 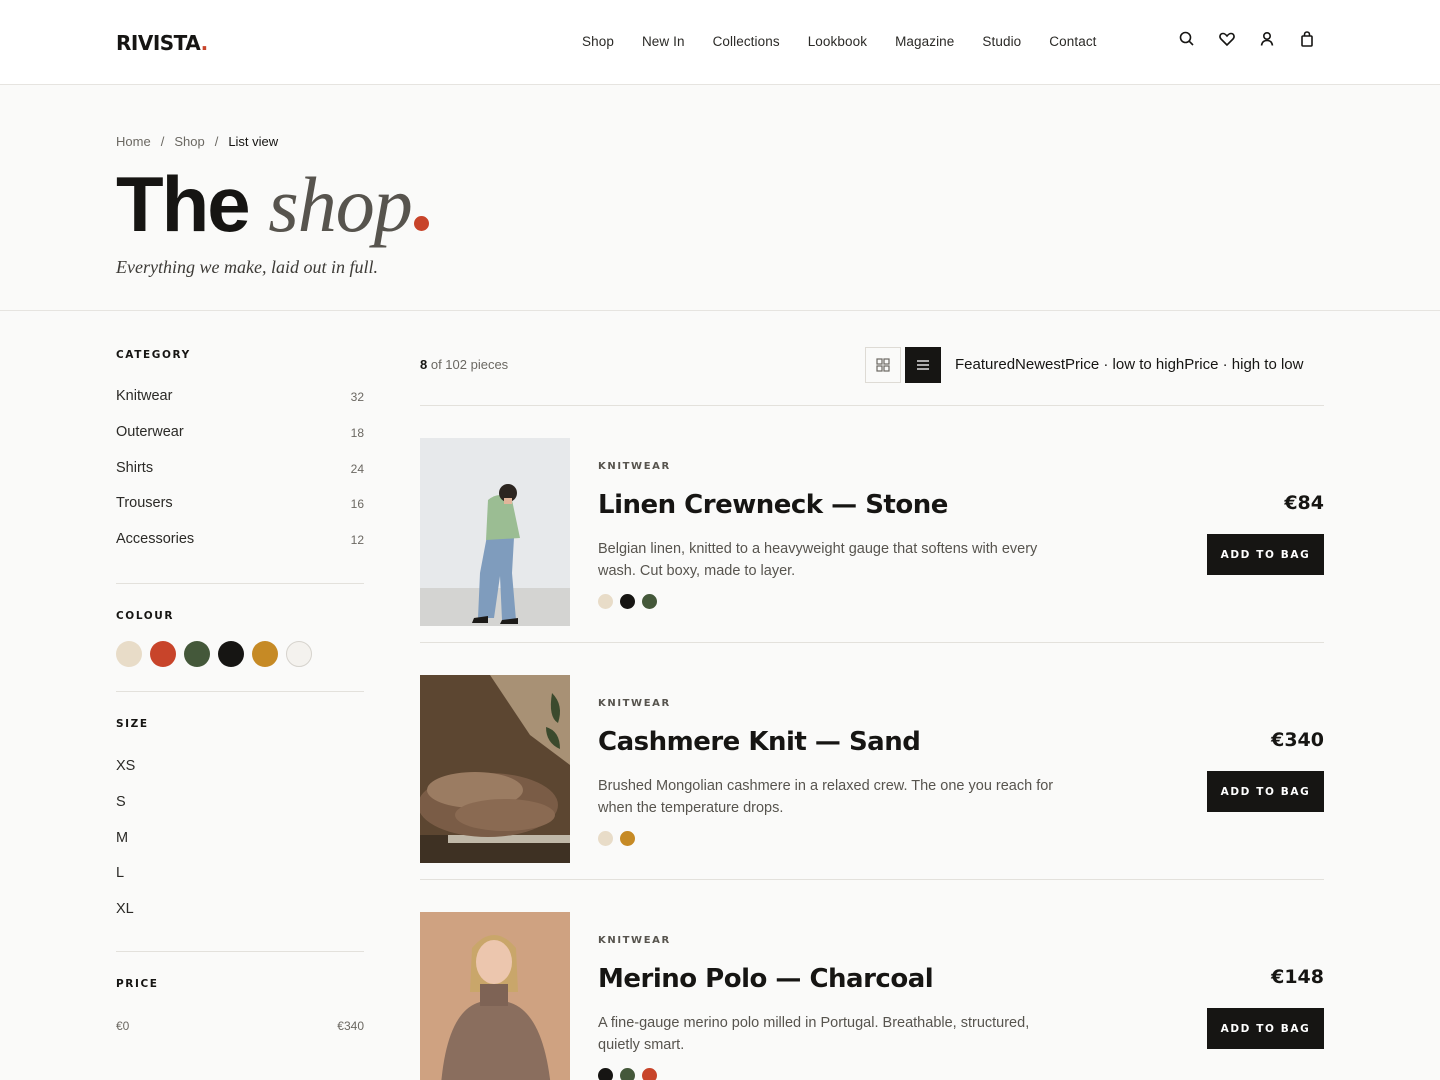 I want to click on search-icon, so click(x=1187, y=39).